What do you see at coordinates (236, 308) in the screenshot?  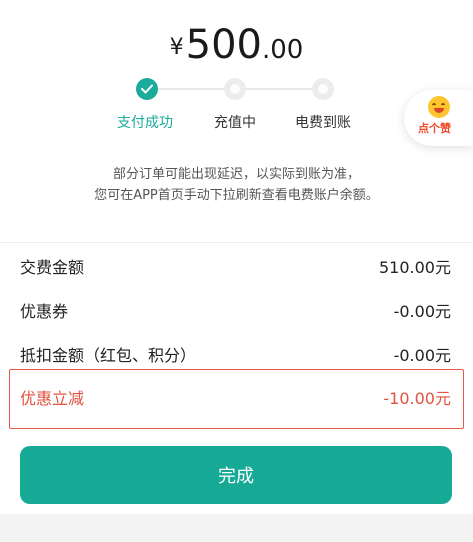 I see `detail-row-coupon: 优惠券 -0.00元` at bounding box center [236, 308].